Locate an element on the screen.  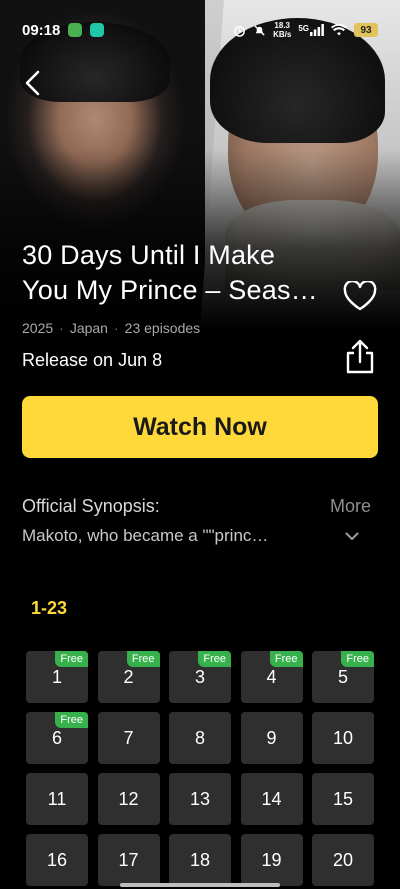
episode-number: 14 is located at coordinates (271, 798).